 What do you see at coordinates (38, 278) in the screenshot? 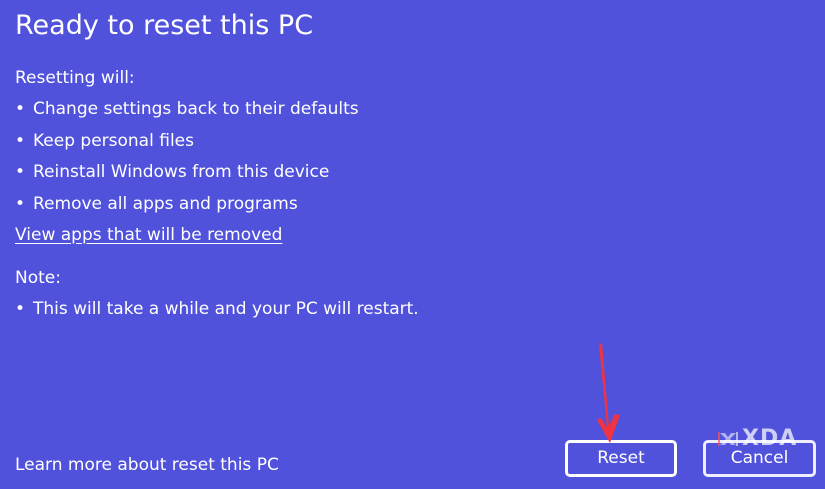
I see `note-label: Note:` at bounding box center [38, 278].